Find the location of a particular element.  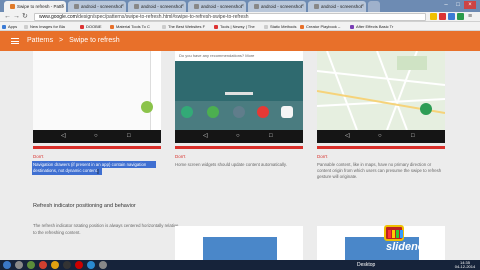

tab-swipe-to-refresh: Swipe to refresh - Patte × is located at coordinates (35, 6).